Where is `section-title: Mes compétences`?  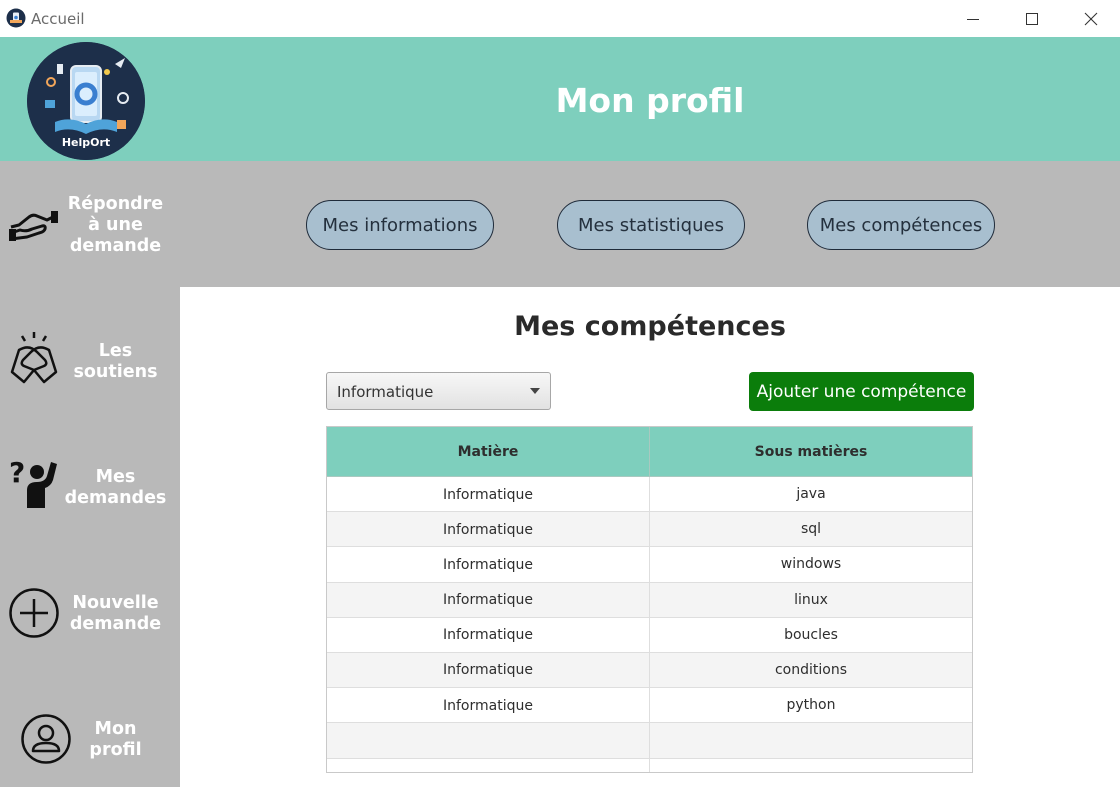 section-title: Mes compétences is located at coordinates (650, 326).